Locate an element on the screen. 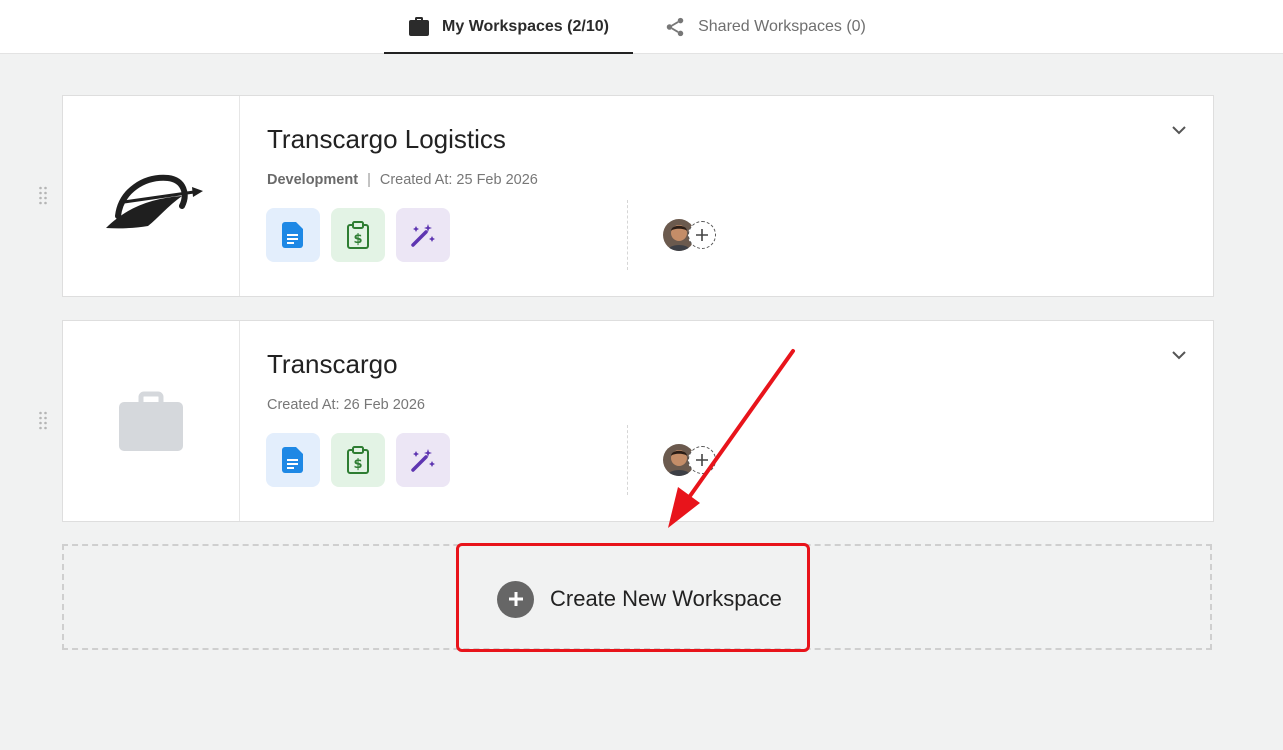 This screenshot has width=1283, height=750. tab-my-workspaces: My Workspaces (2/10) is located at coordinates (508, 27).